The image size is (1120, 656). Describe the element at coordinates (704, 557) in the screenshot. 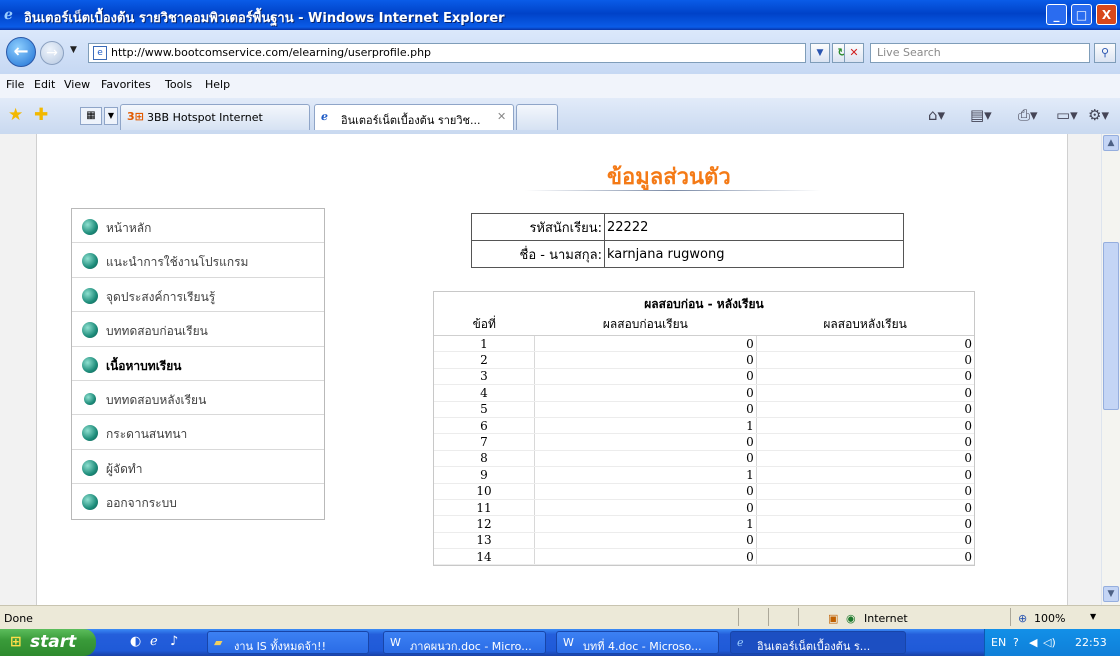

I see `table-row: 14 0 0` at that location.